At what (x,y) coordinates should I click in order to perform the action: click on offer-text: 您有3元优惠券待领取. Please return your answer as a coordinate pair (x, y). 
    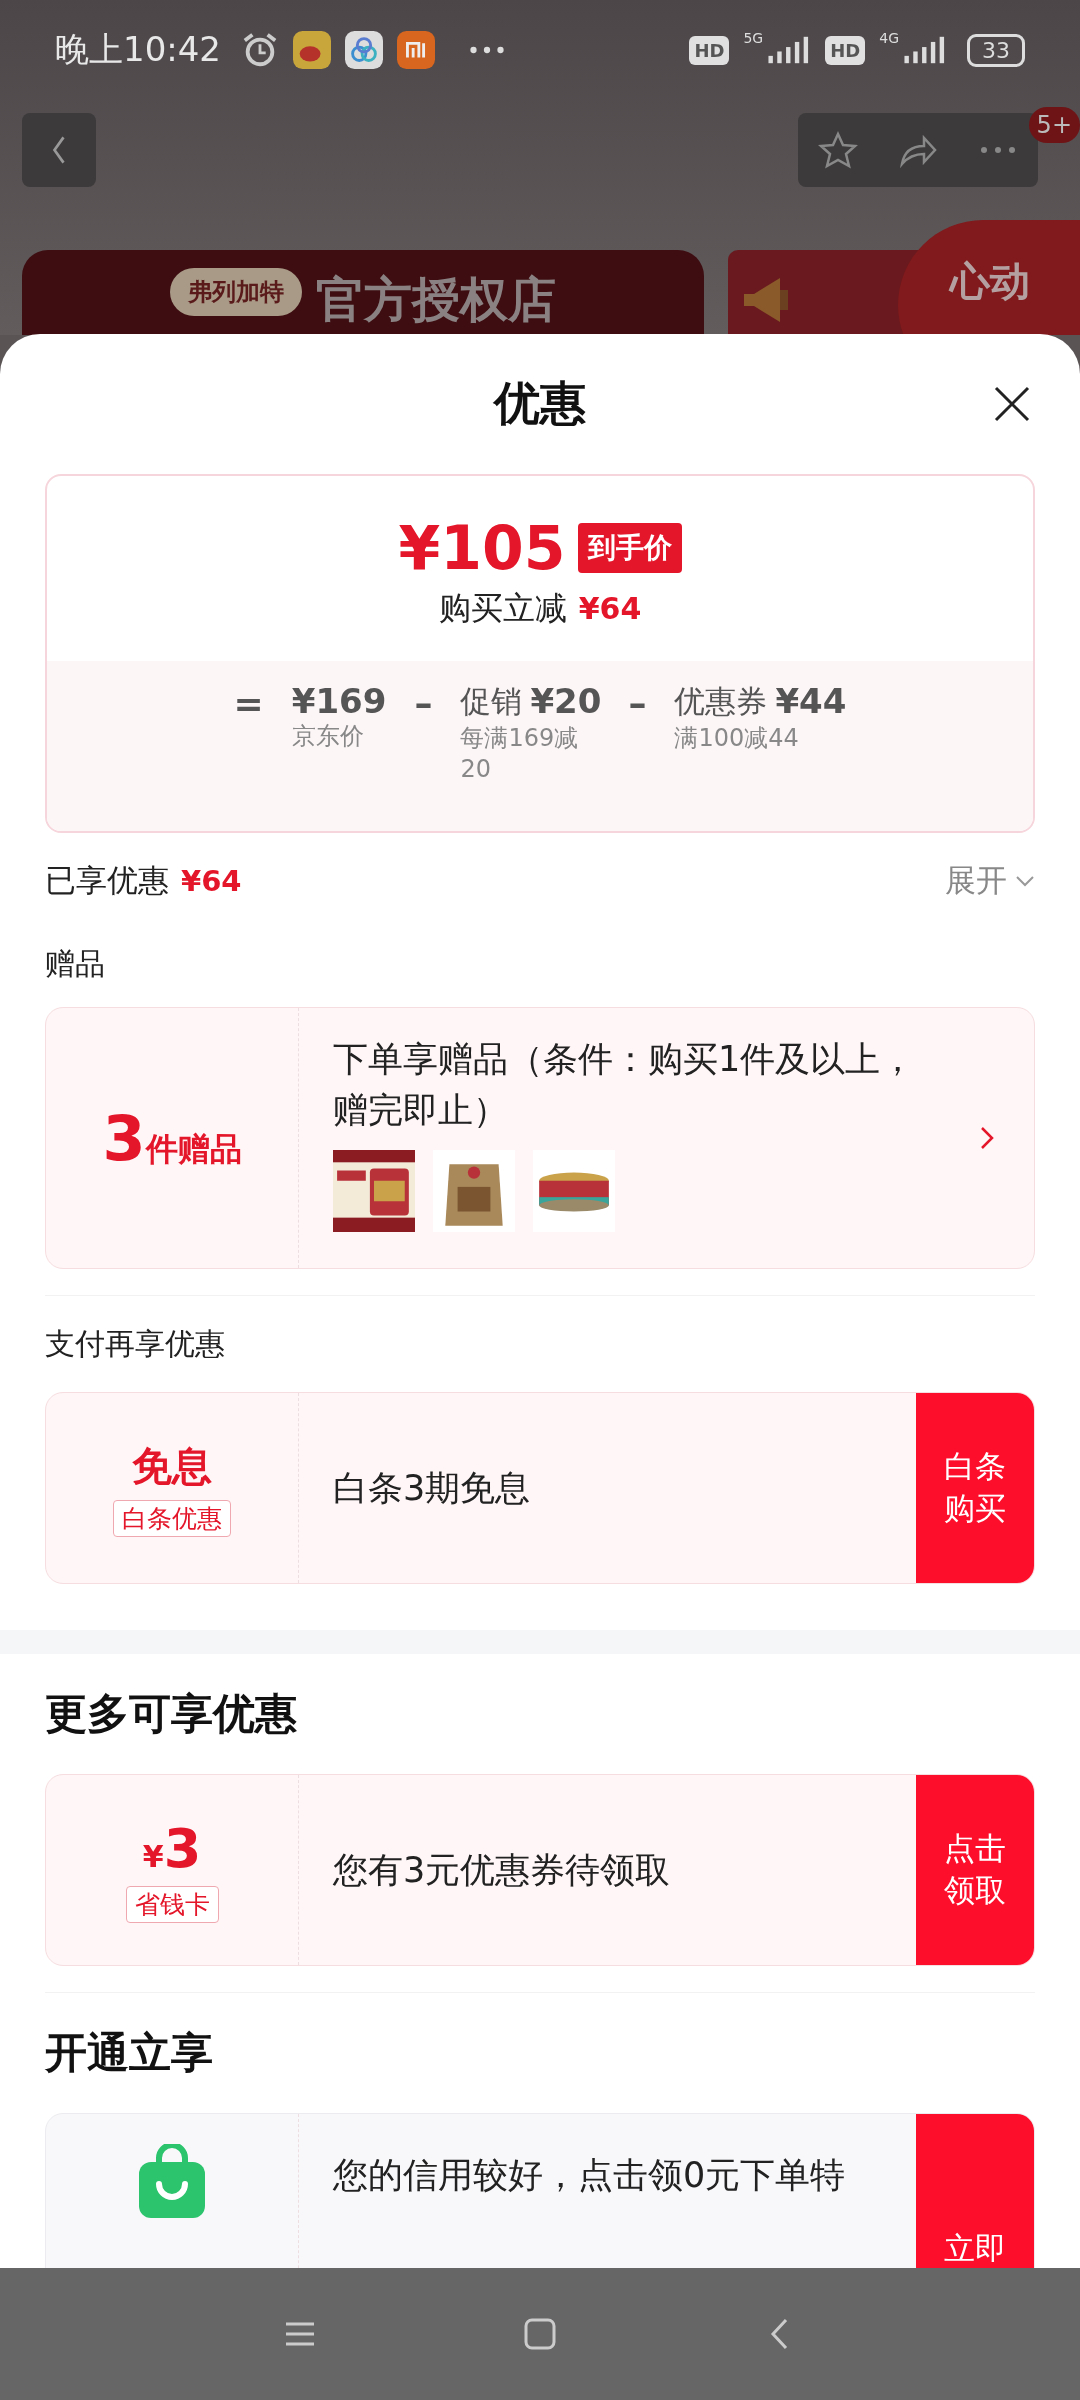
    Looking at the image, I should click on (502, 1870).